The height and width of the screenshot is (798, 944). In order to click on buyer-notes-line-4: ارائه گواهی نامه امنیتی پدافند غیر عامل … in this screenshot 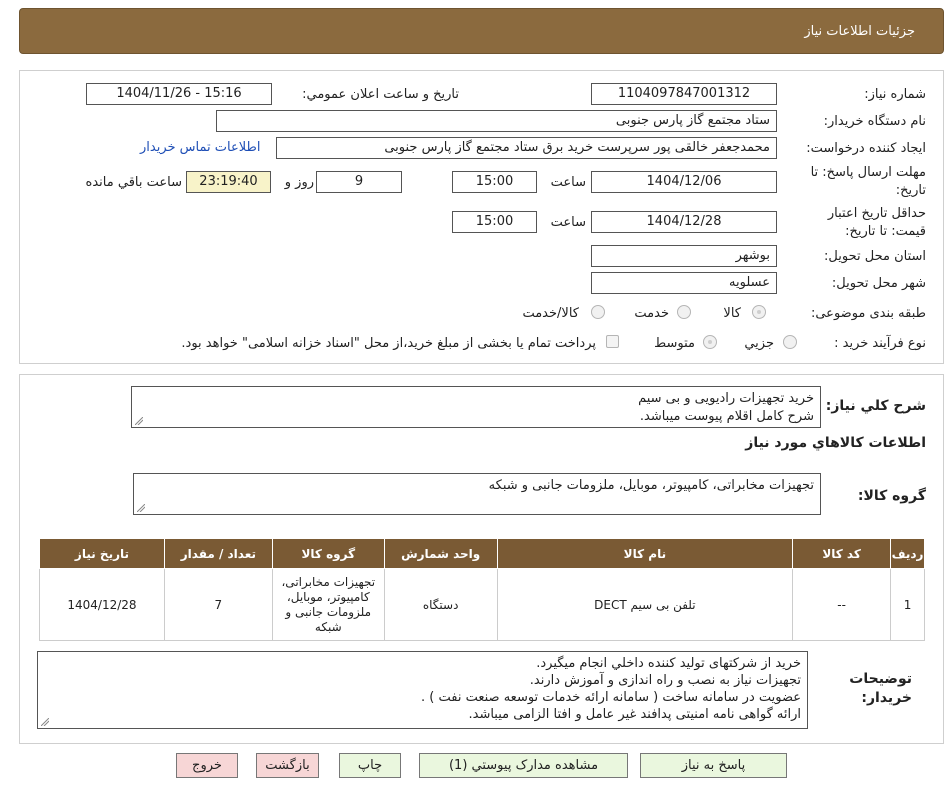, I will do `click(634, 714)`.